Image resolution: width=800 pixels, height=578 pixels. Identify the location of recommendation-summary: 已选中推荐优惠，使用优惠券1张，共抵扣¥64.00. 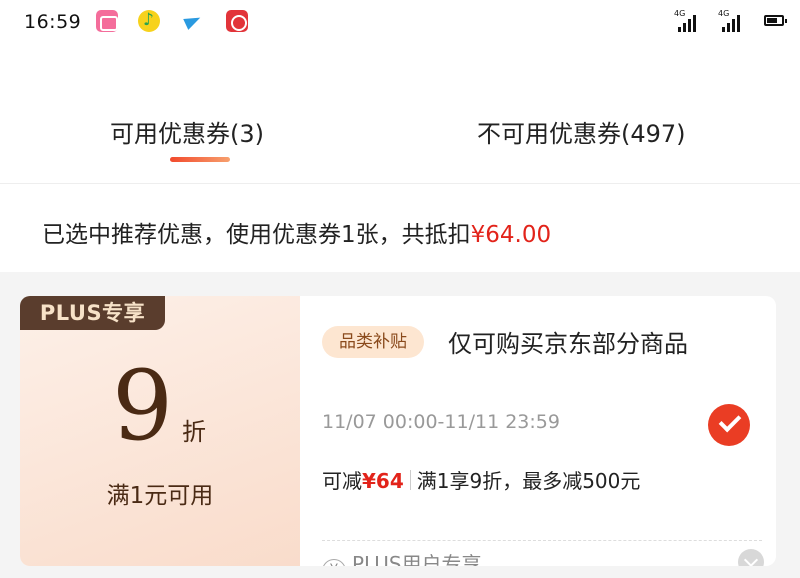
(296, 232).